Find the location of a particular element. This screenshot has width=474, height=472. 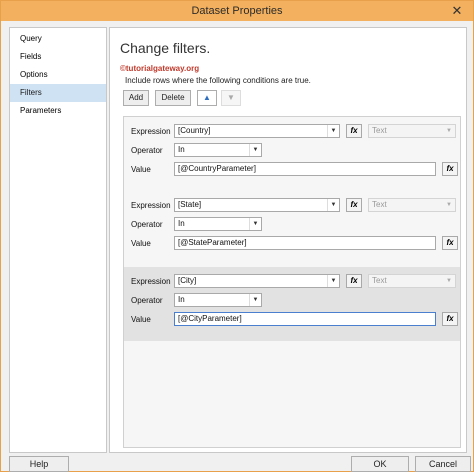

watermark: ©tutorialgateway.org is located at coordinates (160, 68).